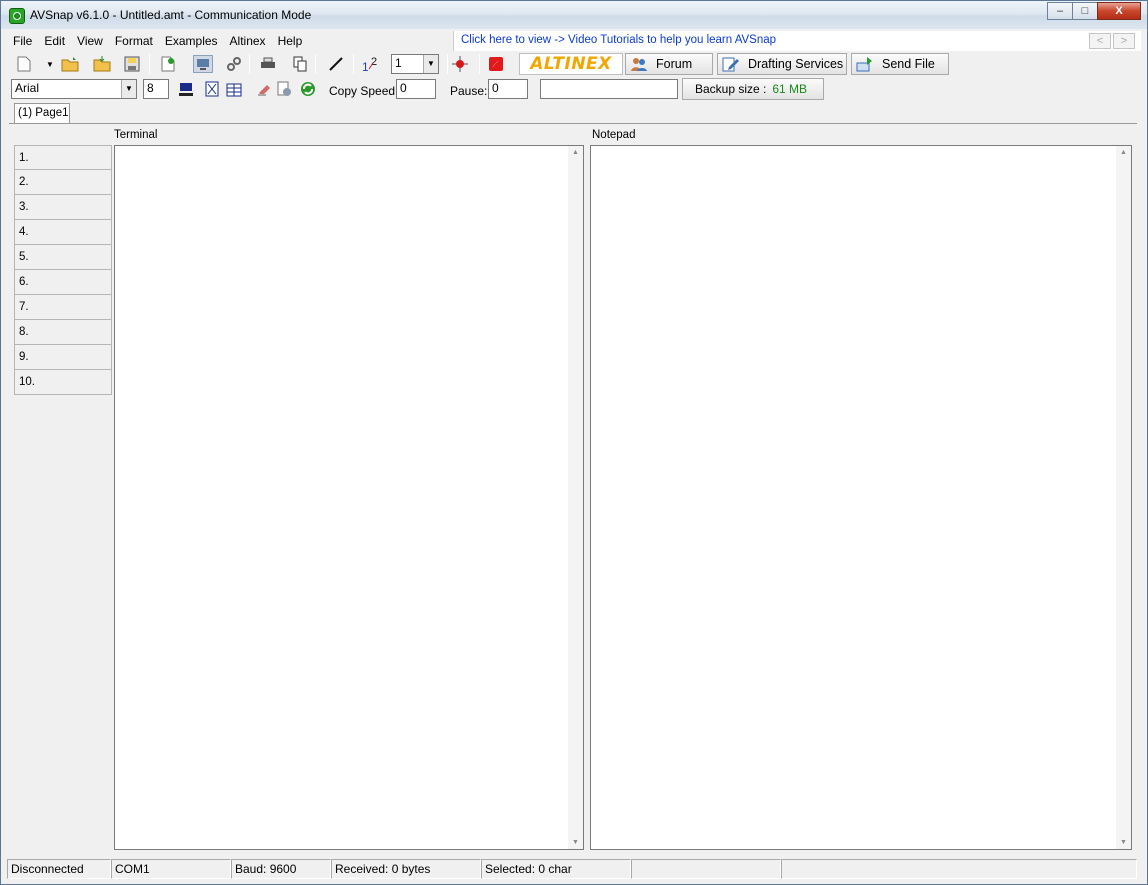  Describe the element at coordinates (1085, 11) in the screenshot. I see `maximize-button: □` at that location.